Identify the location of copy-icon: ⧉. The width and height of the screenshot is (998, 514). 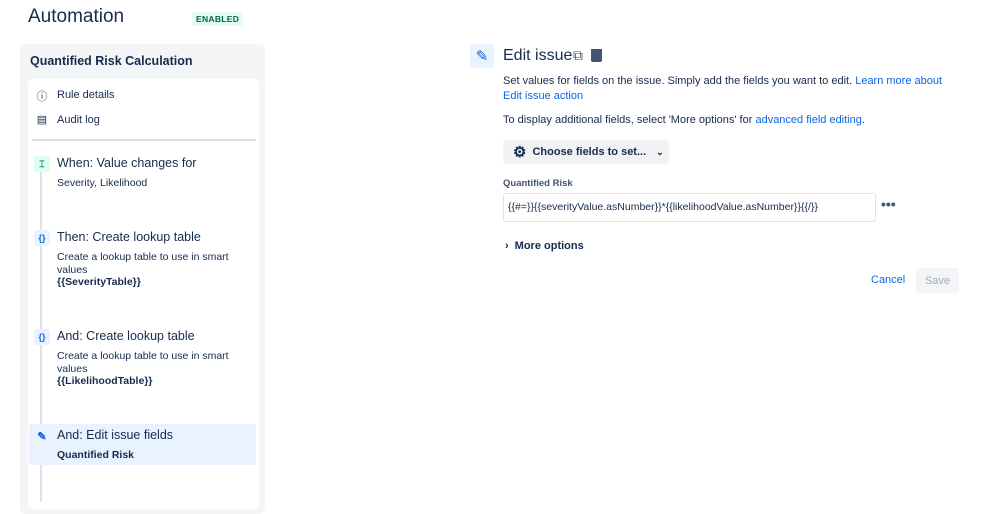
(578, 55).